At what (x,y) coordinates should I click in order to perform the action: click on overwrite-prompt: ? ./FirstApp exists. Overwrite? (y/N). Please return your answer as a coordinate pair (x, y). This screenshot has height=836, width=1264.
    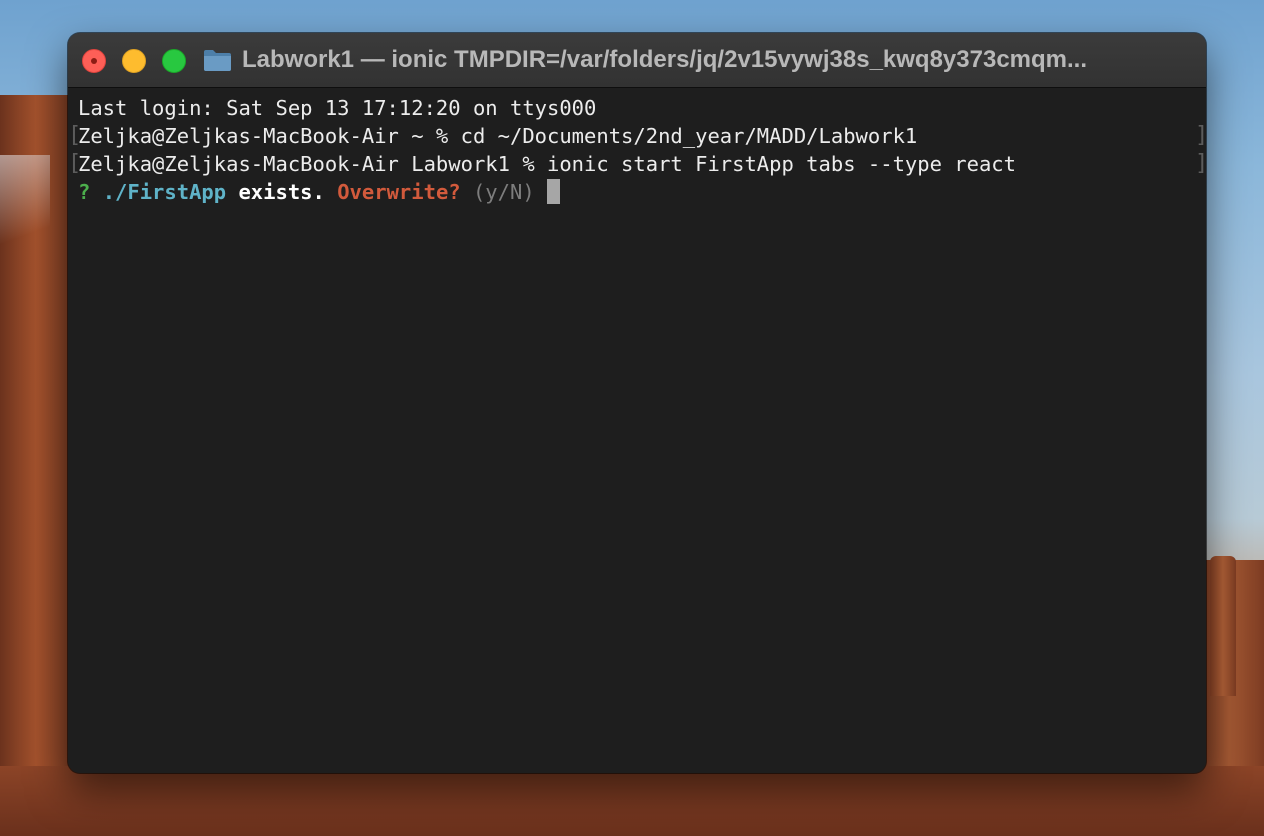
    Looking at the image, I should click on (319, 192).